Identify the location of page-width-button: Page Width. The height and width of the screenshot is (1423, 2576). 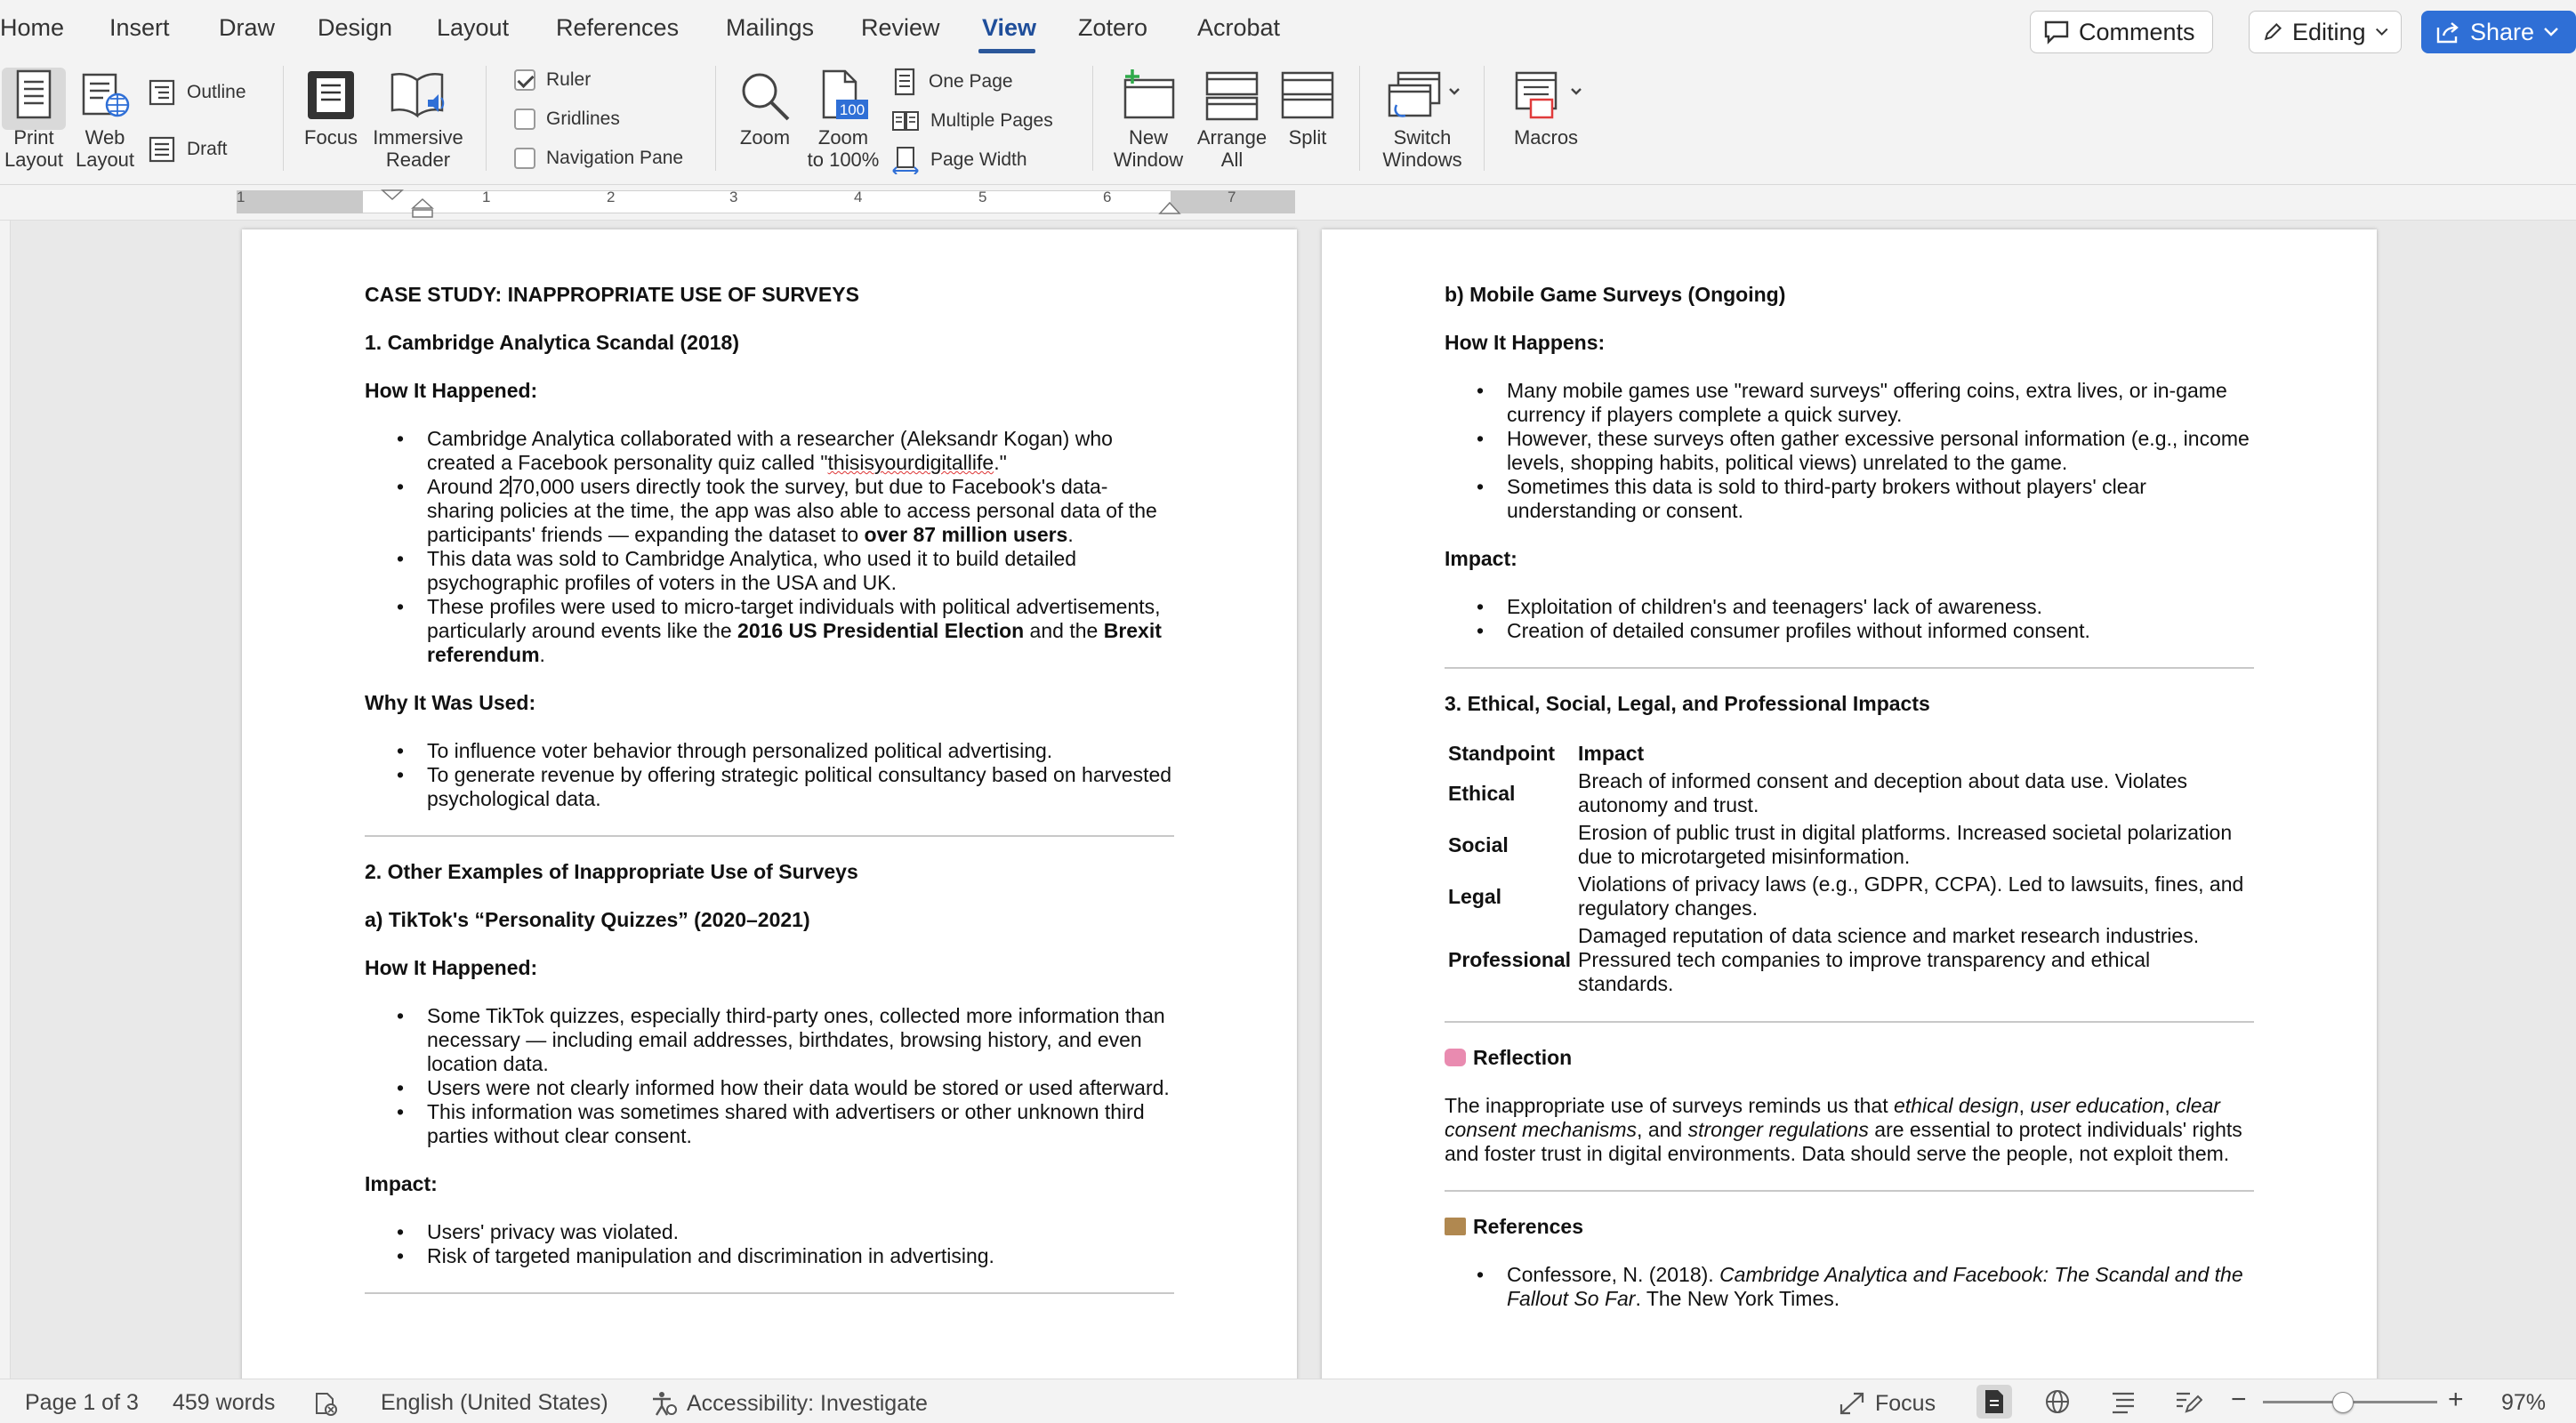
(959, 160).